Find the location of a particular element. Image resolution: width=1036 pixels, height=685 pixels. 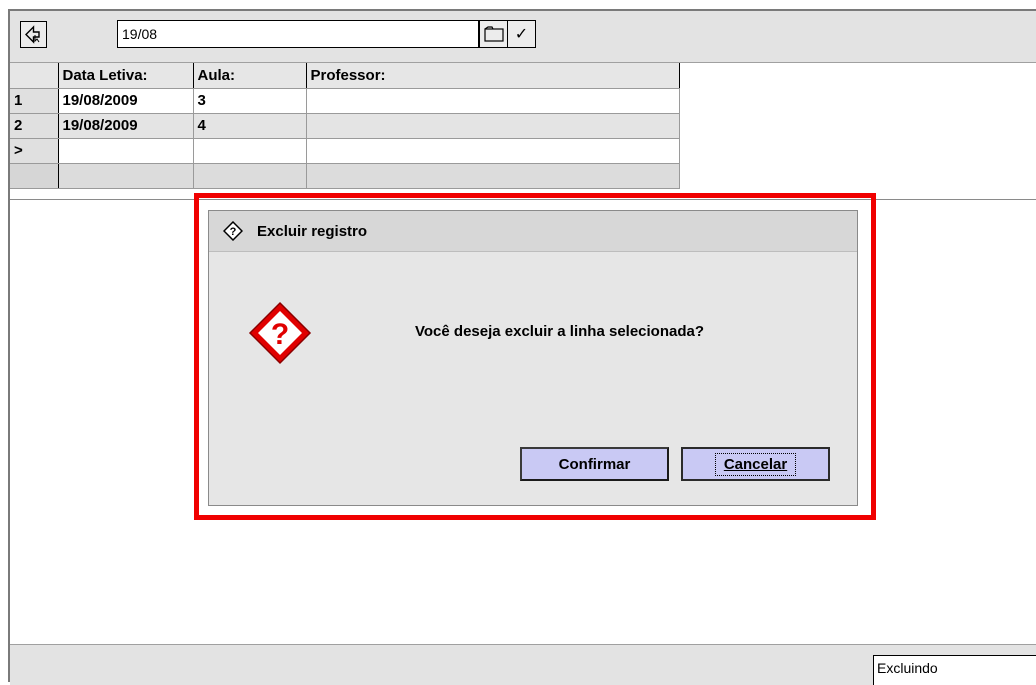

row-header: > is located at coordinates (34, 151).